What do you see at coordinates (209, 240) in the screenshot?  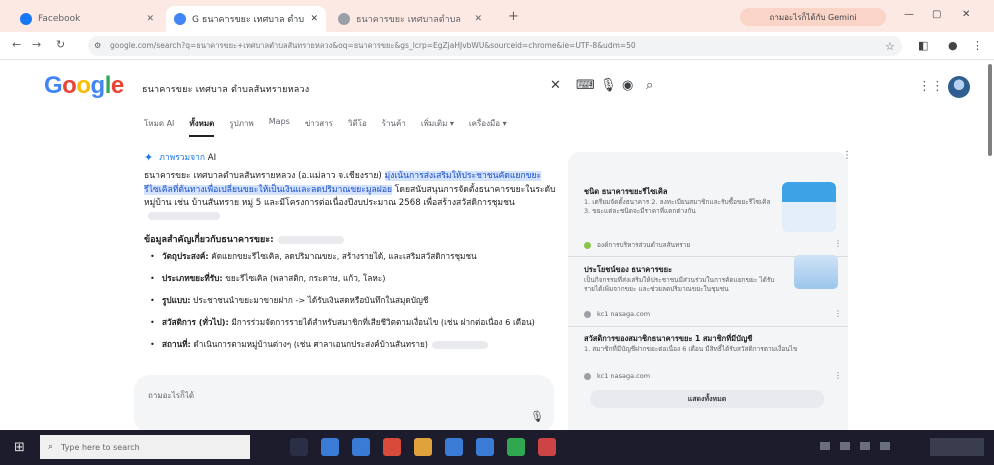 I see `ai-subheading-text: ข้อมูลสำคัญเกี่ยวกับธนาคารขยะ:` at bounding box center [209, 240].